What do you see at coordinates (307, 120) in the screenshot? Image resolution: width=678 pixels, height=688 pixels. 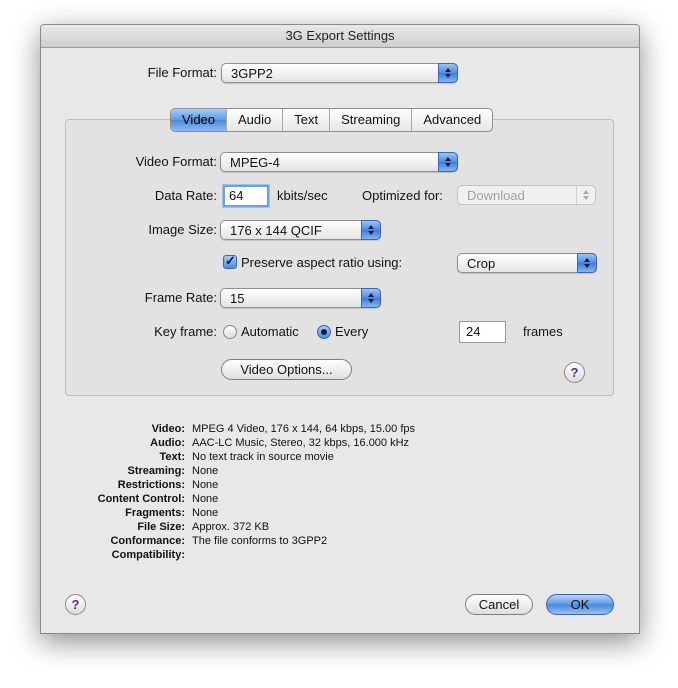 I see `tab-text: Text` at bounding box center [307, 120].